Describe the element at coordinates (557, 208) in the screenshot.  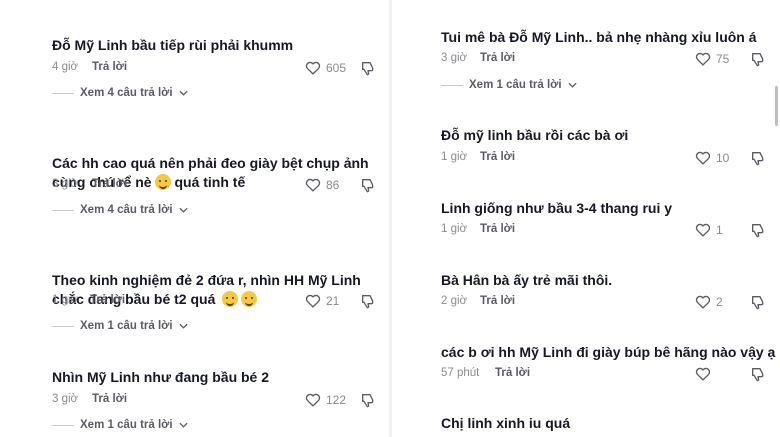
I see `comment-text: Linh giống như bầu 3-4 thang rui y` at that location.